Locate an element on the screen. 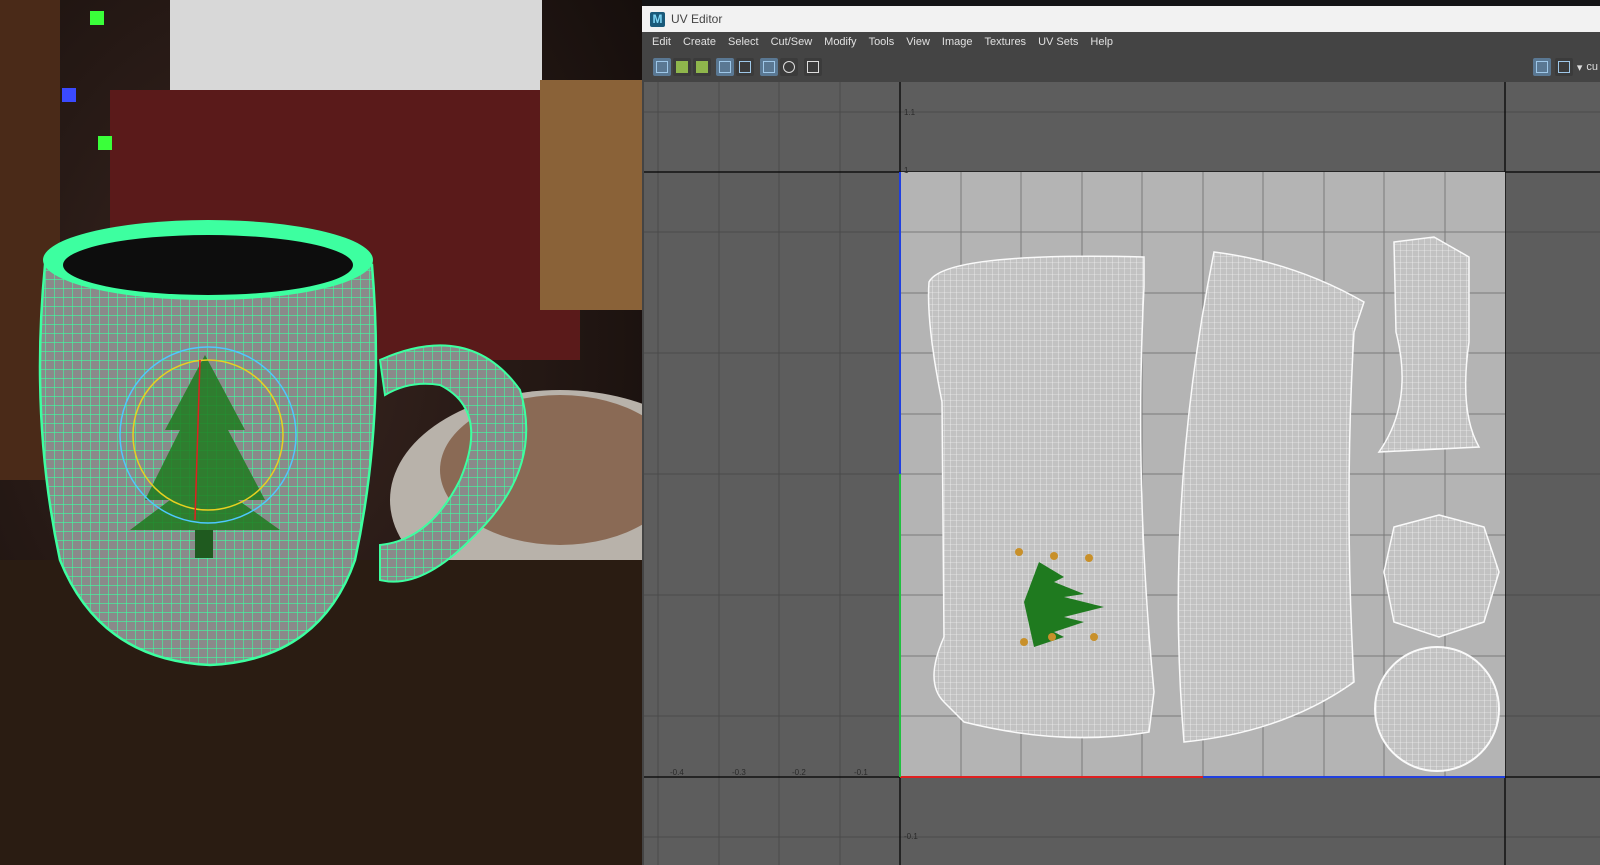 The width and height of the screenshot is (1600, 865). u-tick-label: -0.2 is located at coordinates (799, 772).